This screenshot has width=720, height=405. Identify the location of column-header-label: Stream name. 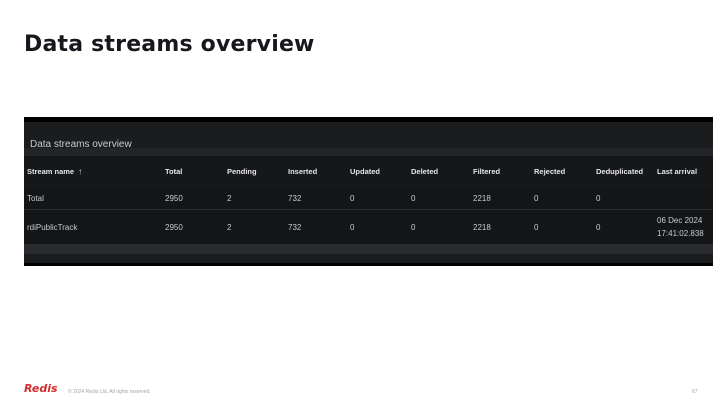
(51, 171).